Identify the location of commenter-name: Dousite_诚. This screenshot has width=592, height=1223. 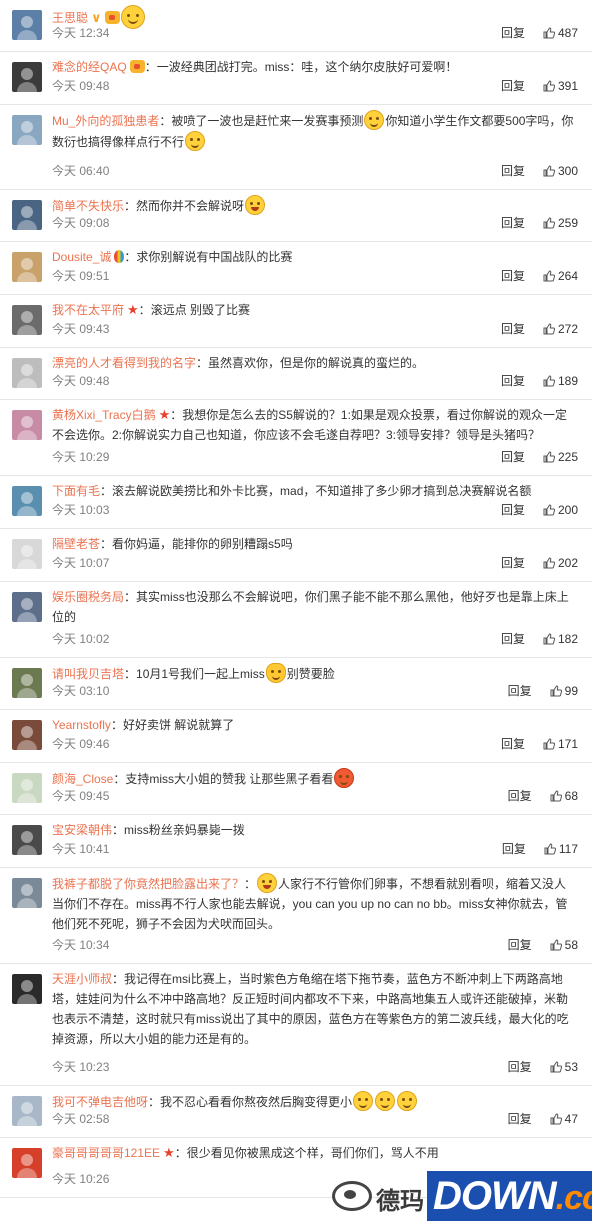
(81, 257).